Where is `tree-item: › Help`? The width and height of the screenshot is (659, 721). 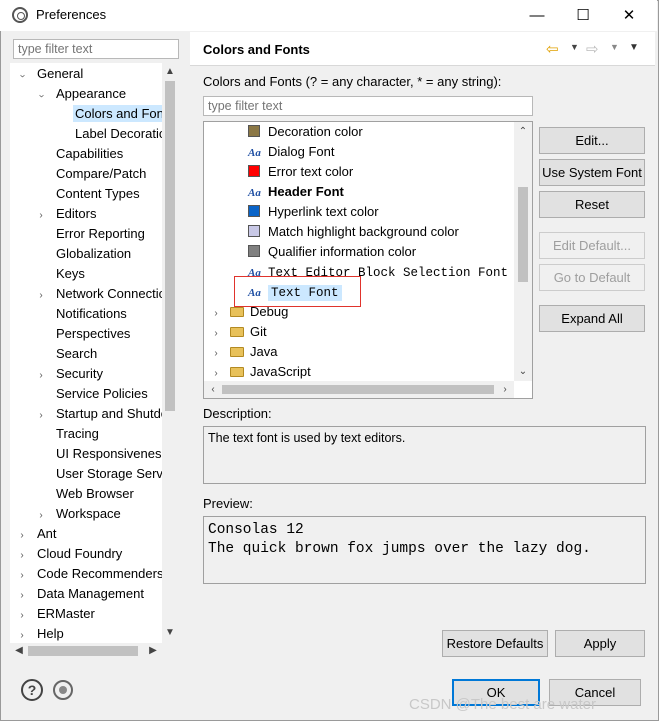 tree-item: › Help is located at coordinates (87, 634).